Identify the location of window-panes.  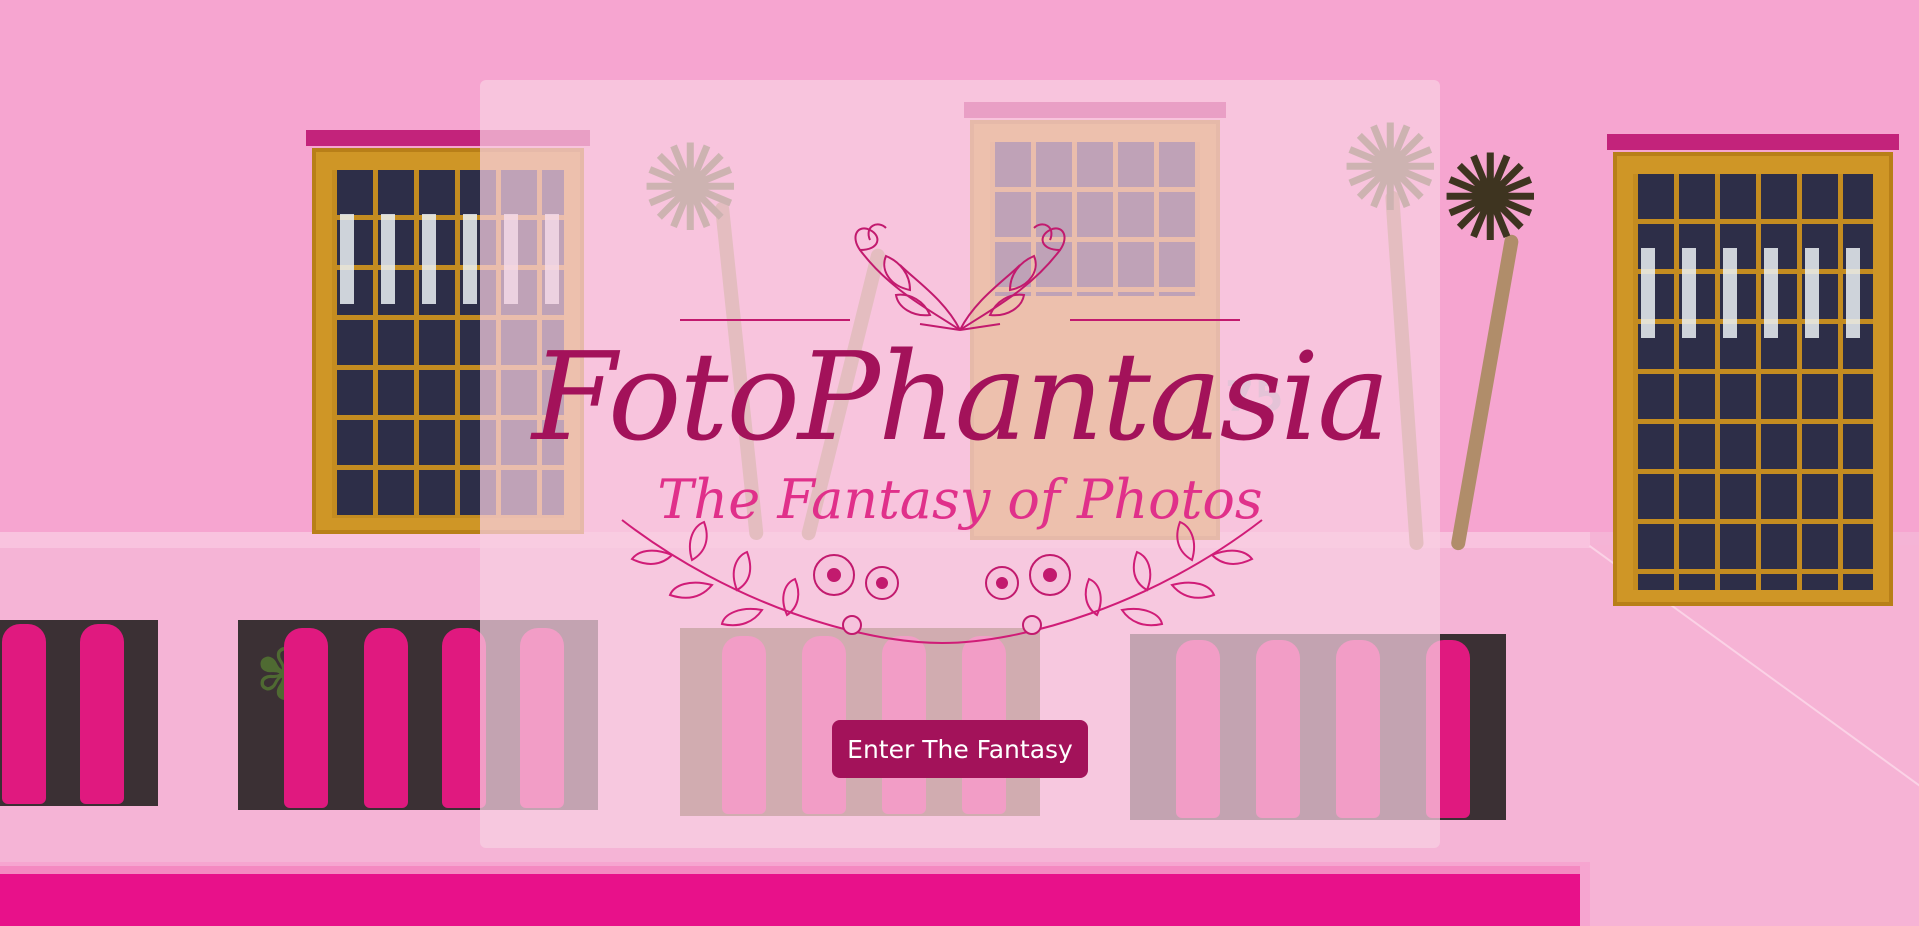
(1753, 293).